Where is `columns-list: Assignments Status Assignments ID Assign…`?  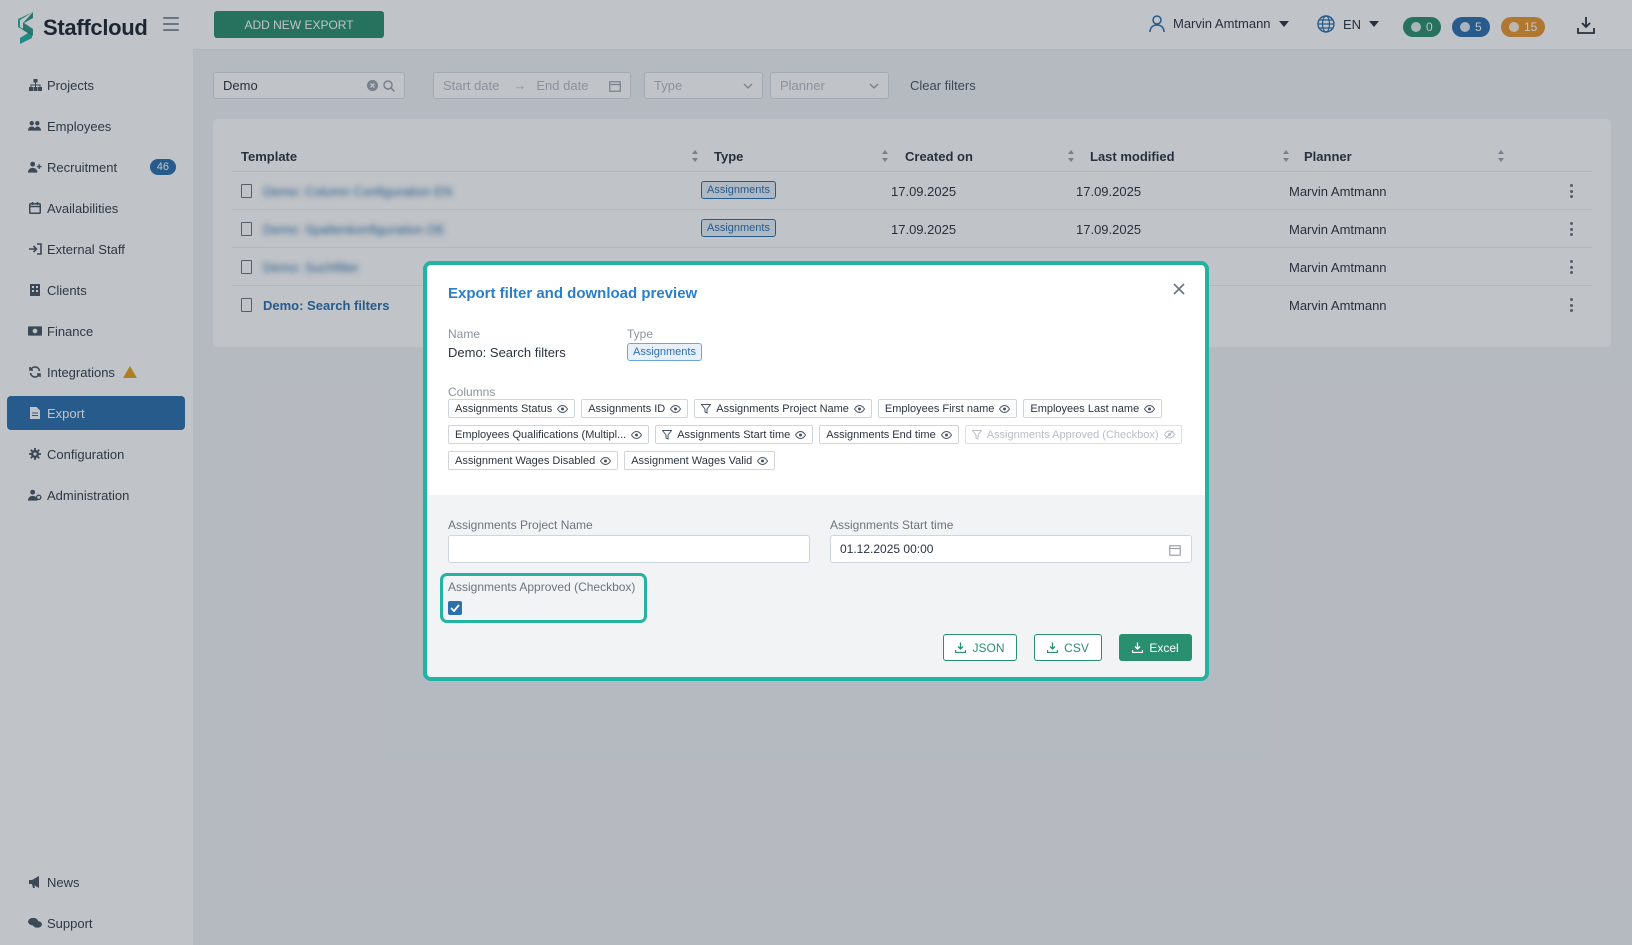 columns-list: Assignments Status Assignments ID Assign… is located at coordinates (818, 434).